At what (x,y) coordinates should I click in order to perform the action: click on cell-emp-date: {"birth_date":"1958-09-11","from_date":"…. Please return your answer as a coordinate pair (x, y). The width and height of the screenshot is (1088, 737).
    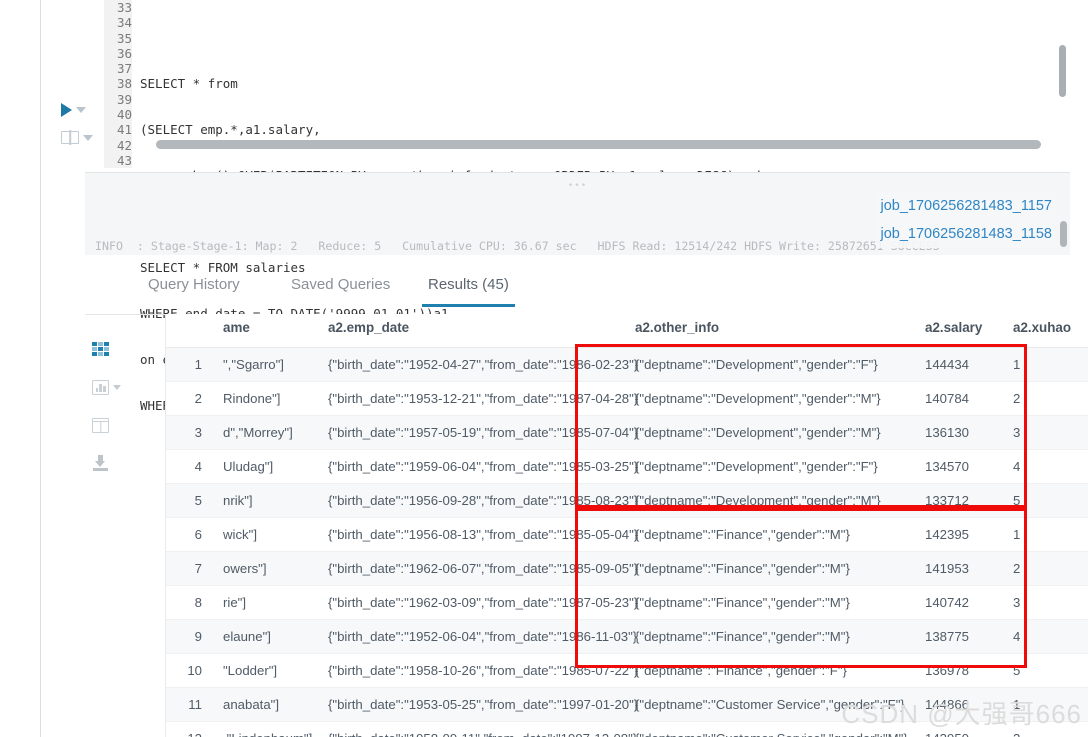
    Looking at the image, I should click on (482, 729).